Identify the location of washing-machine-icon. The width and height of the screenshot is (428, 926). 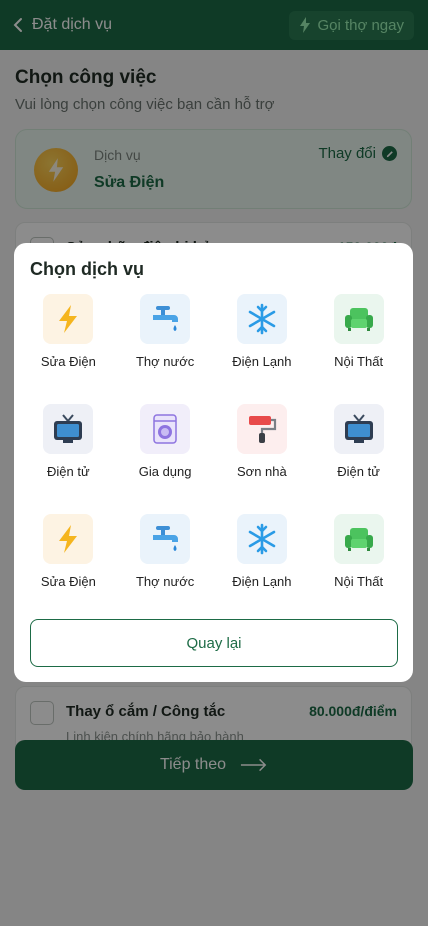
(165, 429).